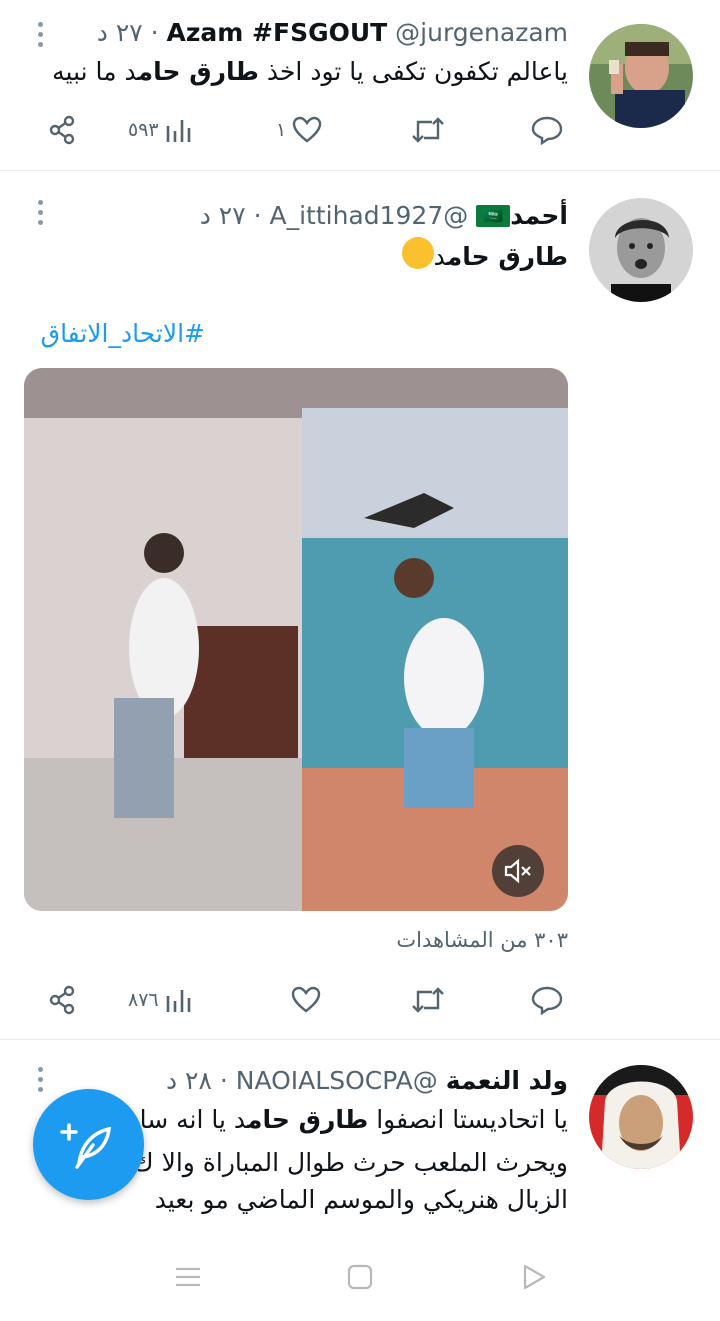  I want to click on tweet-text: طارق حامد🙂, so click(484, 257).